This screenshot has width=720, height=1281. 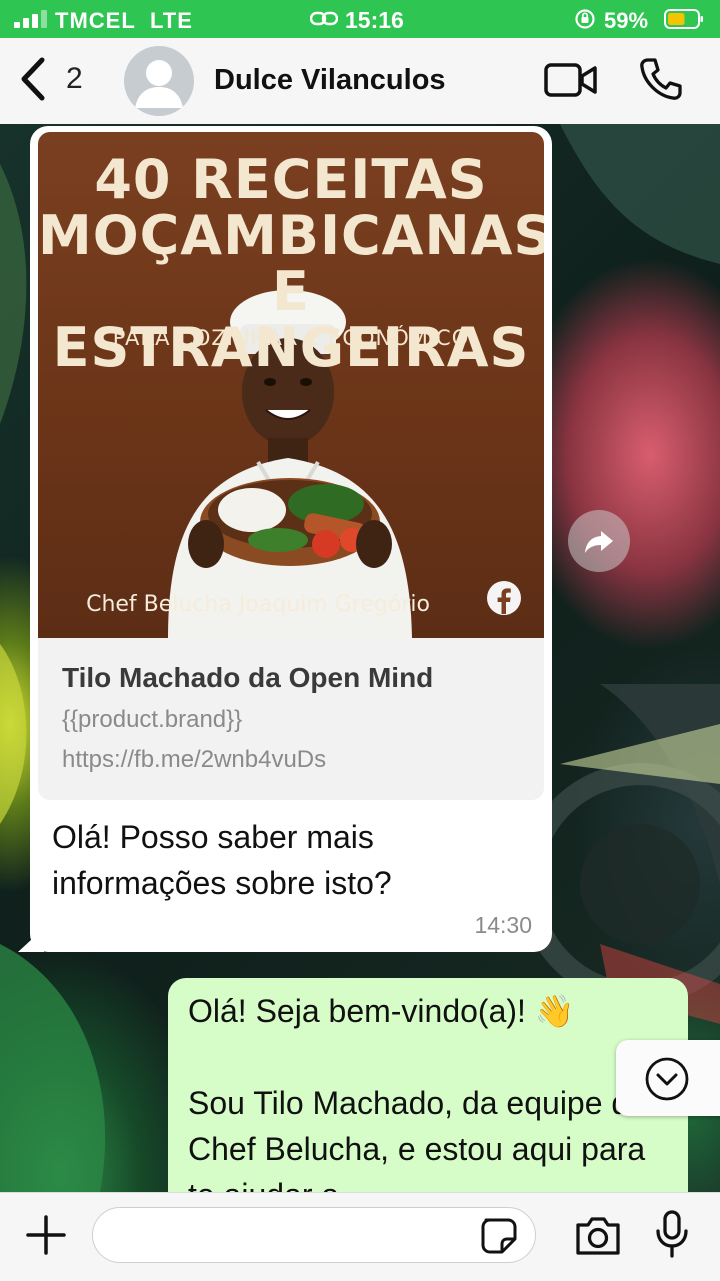 What do you see at coordinates (258, 604) in the screenshot?
I see `poster-author: Chef Belucha Joaquim Gregório` at bounding box center [258, 604].